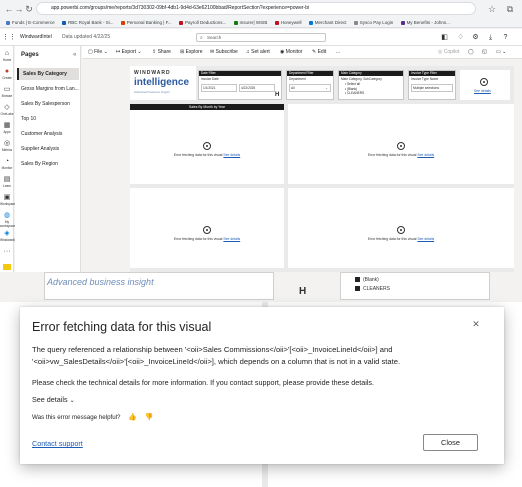 This screenshot has height=487, width=522. Describe the element at coordinates (372, 289) in the screenshot. I see `category-option: CLEANERS` at that location.